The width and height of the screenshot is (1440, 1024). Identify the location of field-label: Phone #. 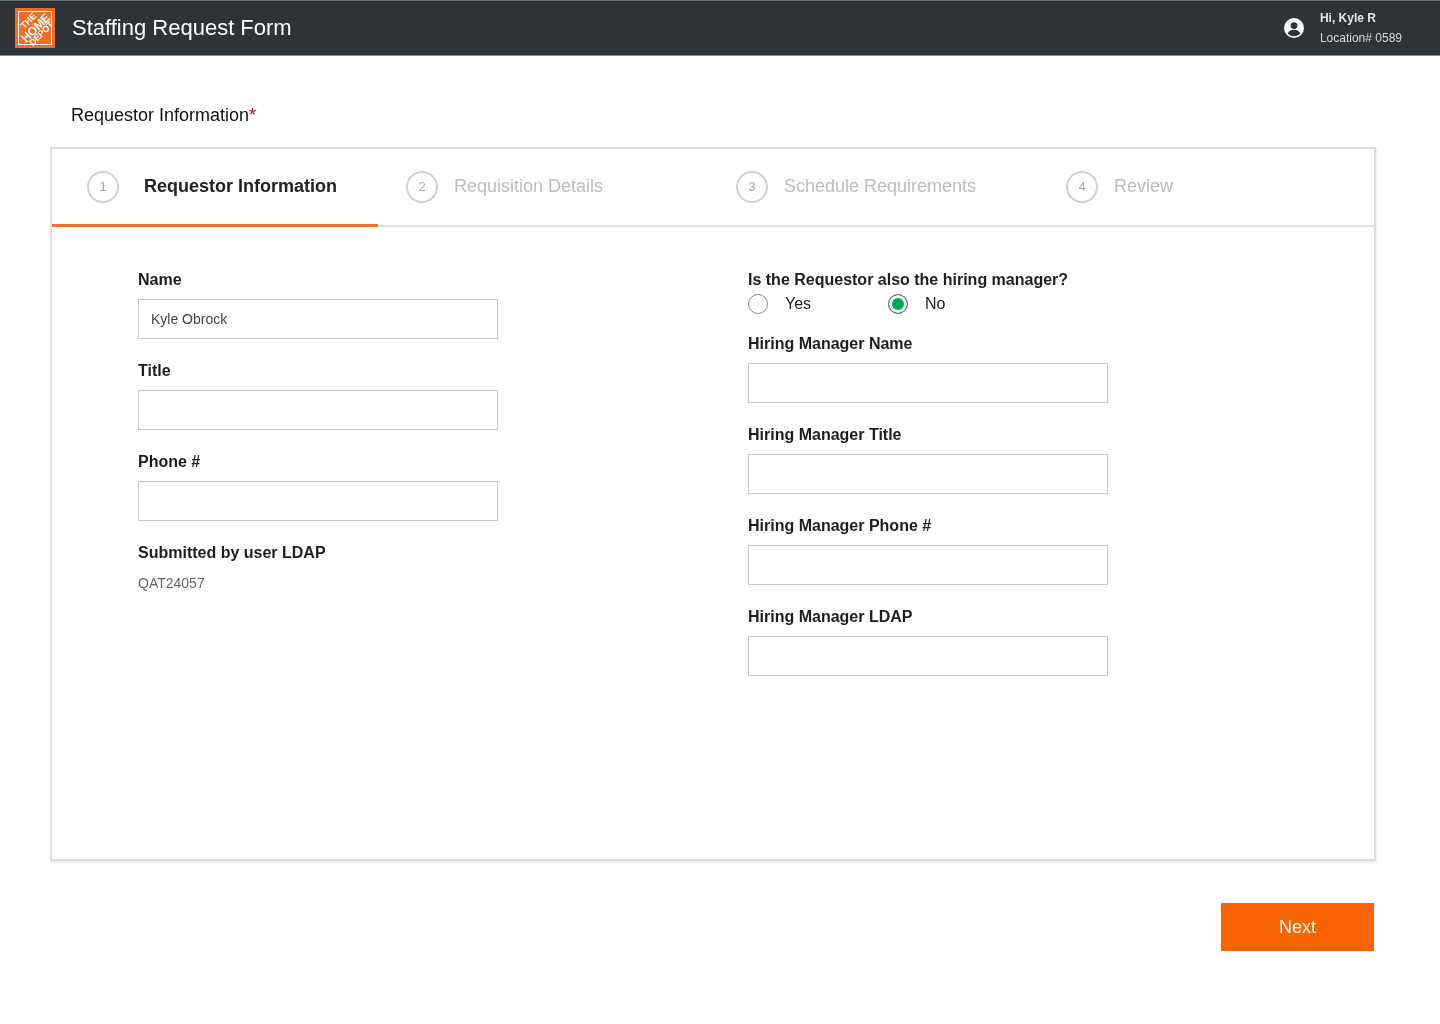
(169, 462).